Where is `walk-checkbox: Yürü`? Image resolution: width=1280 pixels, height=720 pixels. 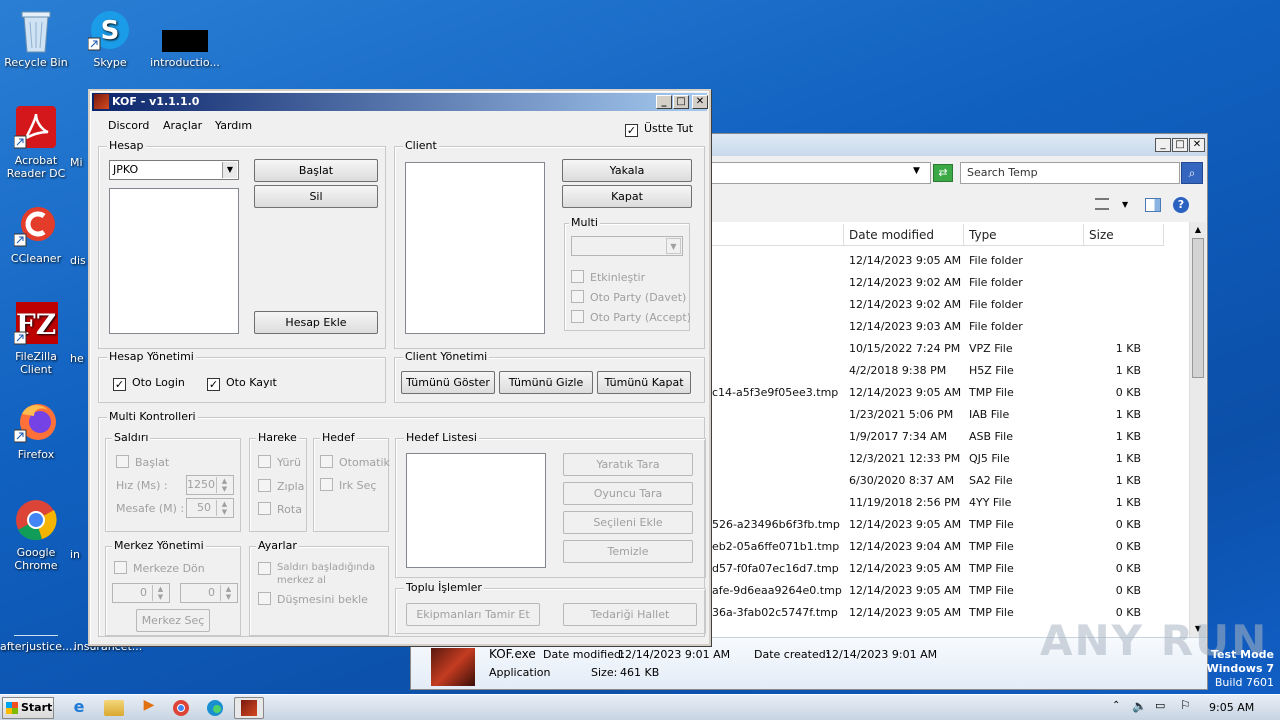 walk-checkbox: Yürü is located at coordinates (279, 462).